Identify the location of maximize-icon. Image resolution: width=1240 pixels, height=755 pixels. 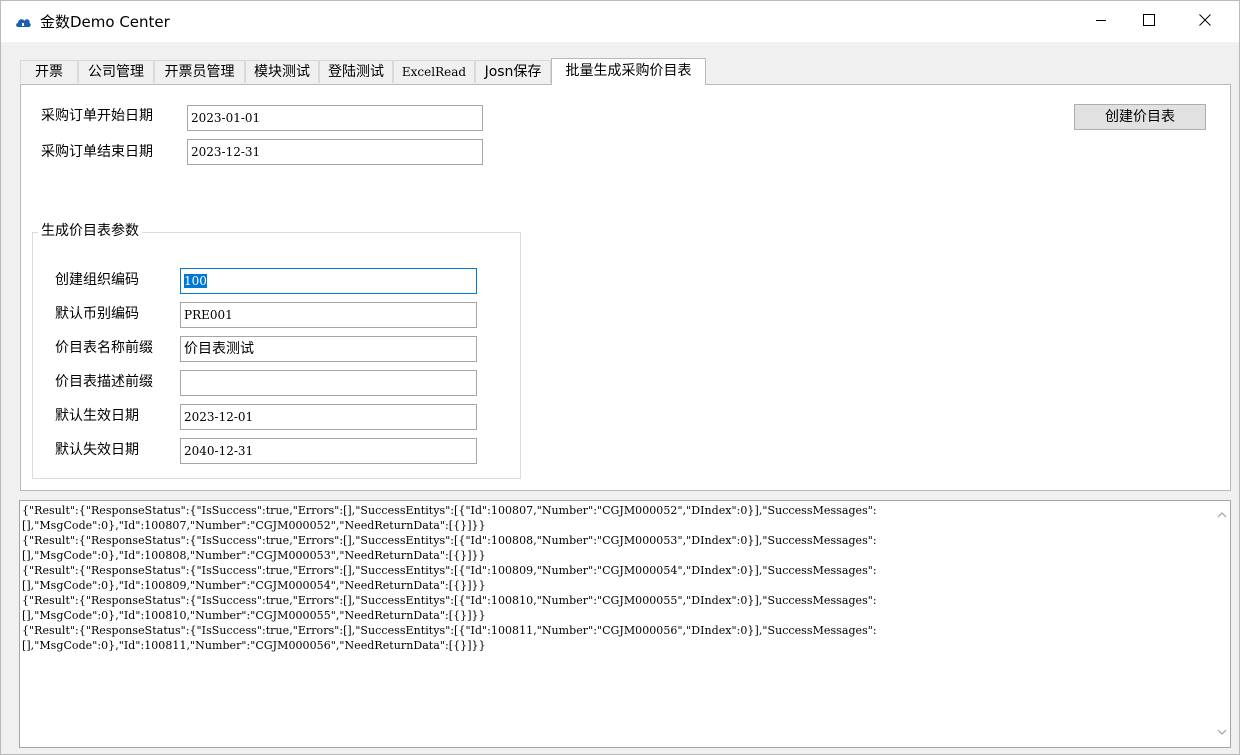
(1149, 21).